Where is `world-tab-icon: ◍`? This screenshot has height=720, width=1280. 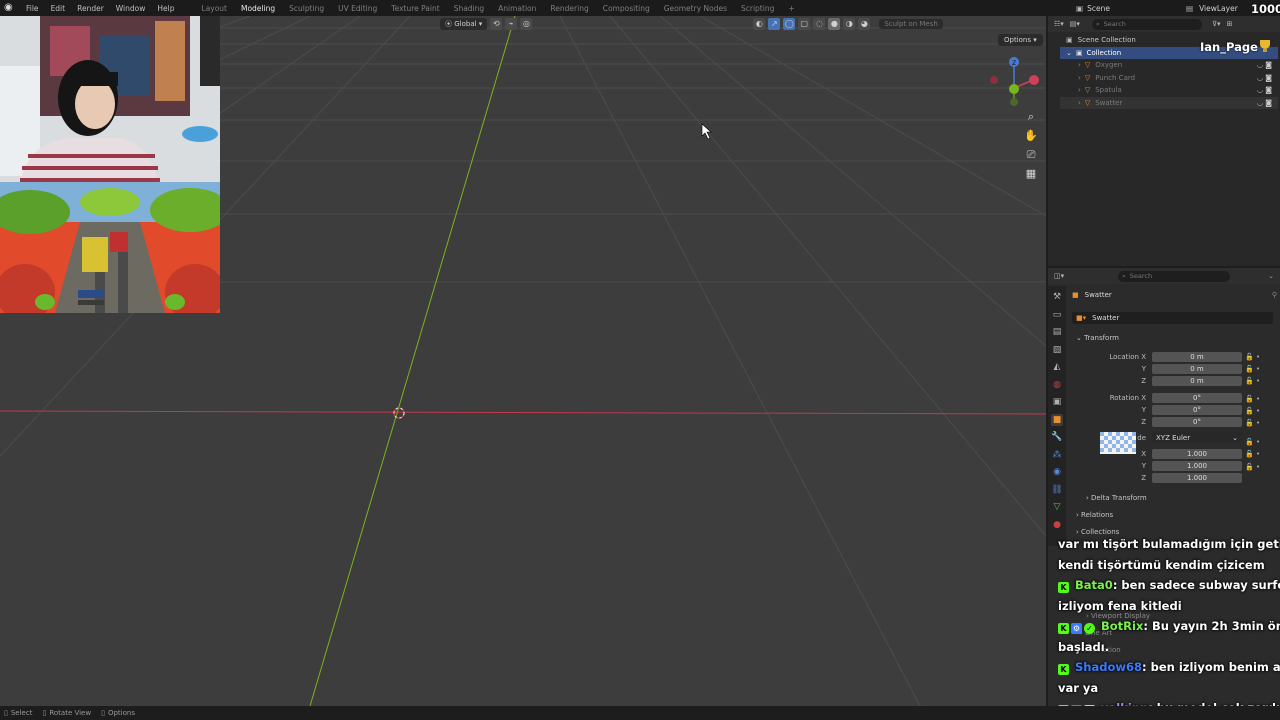
world-tab-icon: ◍ is located at coordinates (1057, 385).